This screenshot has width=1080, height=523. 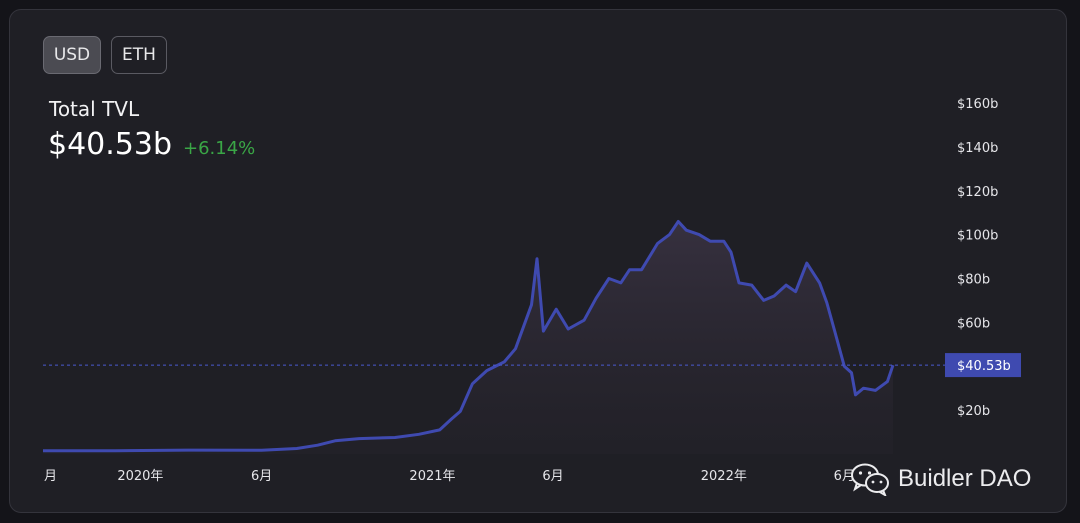 What do you see at coordinates (977, 148) in the screenshot?
I see `y-tick-label: $140b` at bounding box center [977, 148].